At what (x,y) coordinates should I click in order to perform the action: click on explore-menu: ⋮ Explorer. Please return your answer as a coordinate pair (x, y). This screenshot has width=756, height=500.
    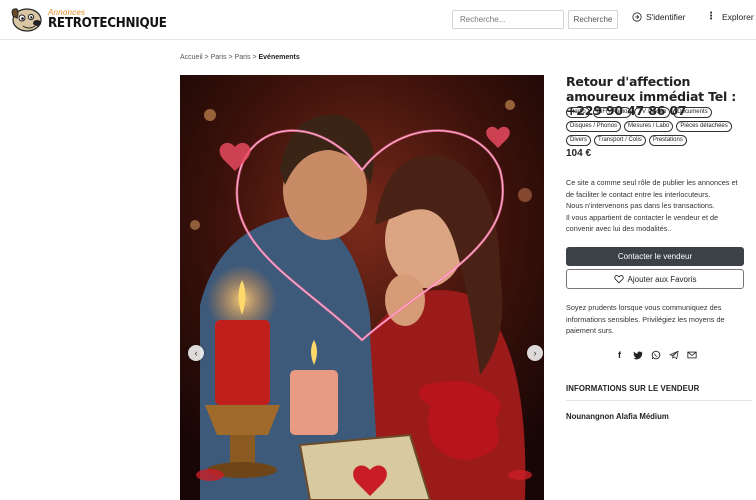
    Looking at the image, I should click on (730, 17).